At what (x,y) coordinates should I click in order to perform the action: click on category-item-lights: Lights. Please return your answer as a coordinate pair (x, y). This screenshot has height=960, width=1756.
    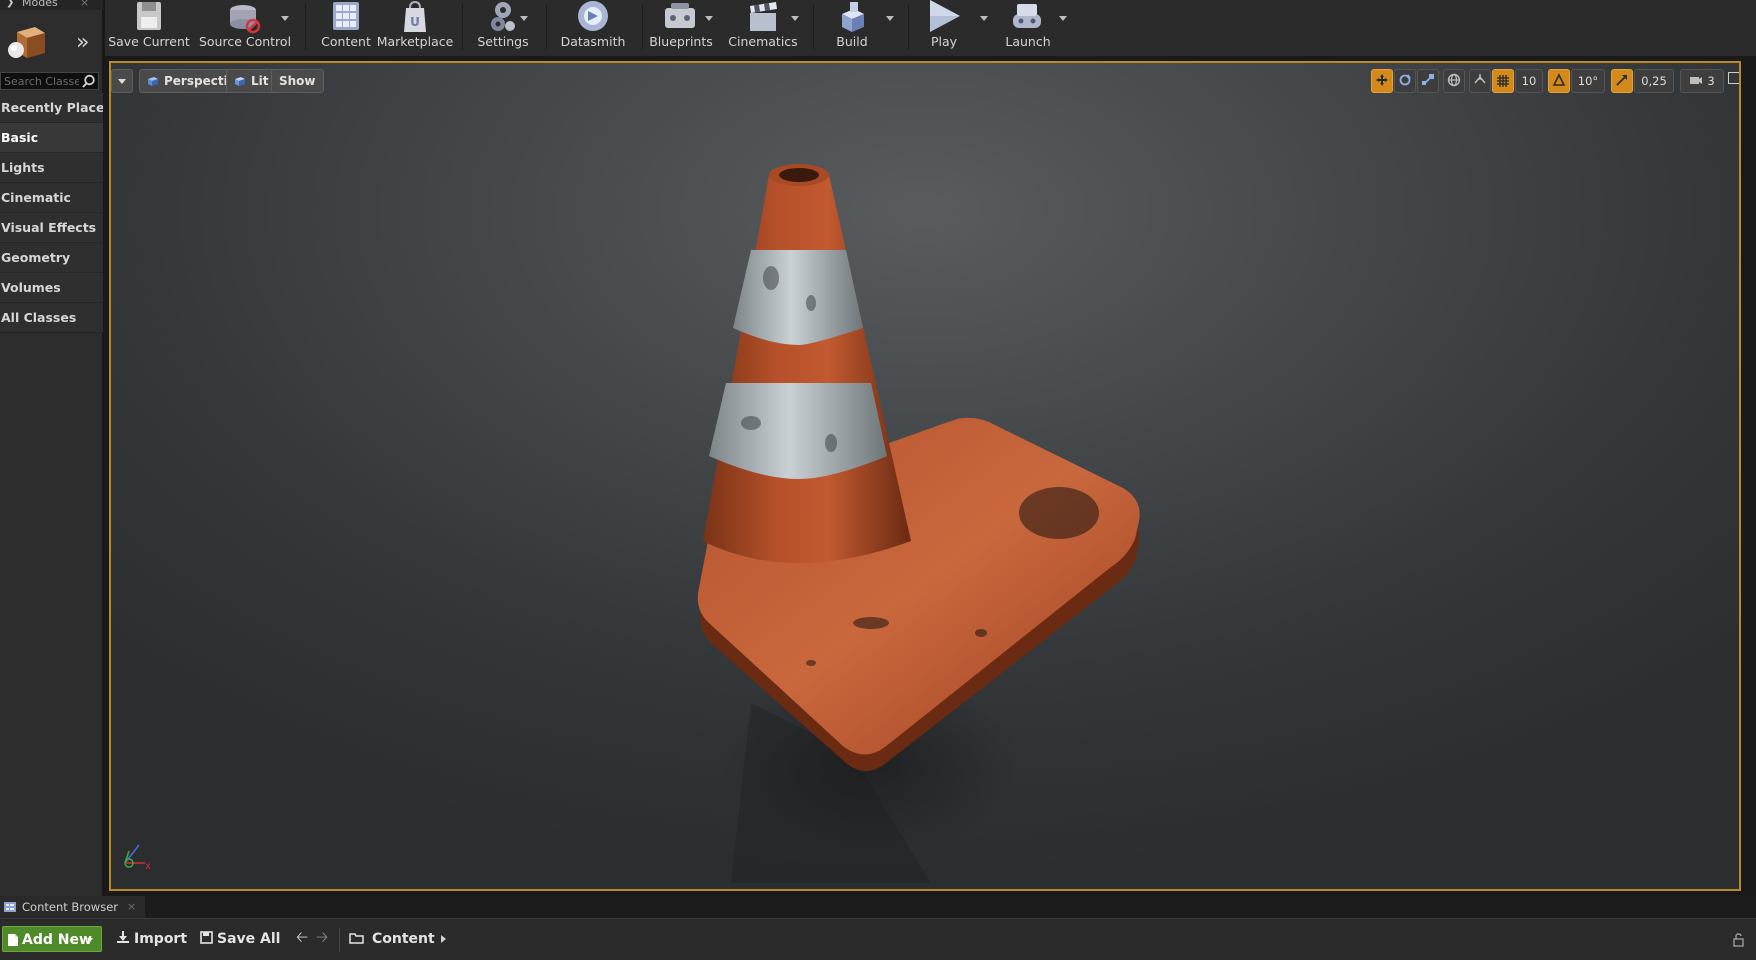
    Looking at the image, I should click on (51, 168).